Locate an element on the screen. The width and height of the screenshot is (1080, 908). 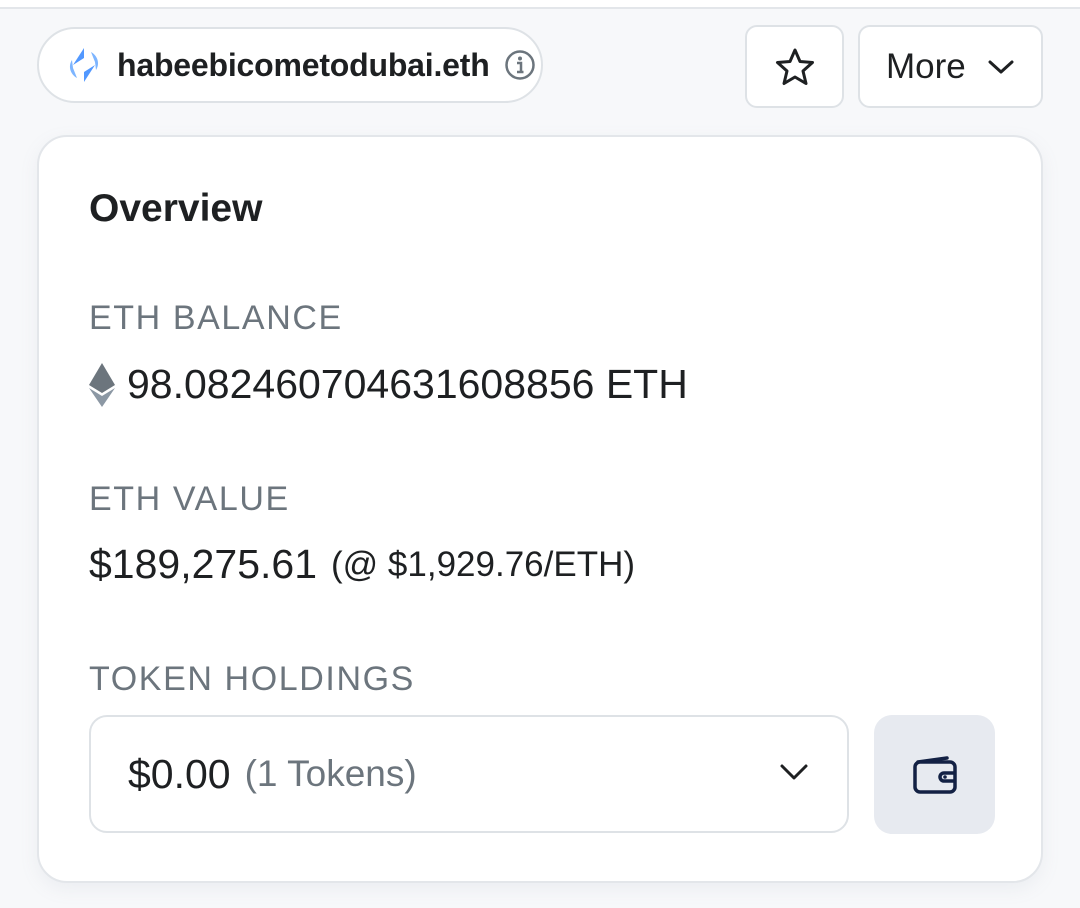
eth-value-label: ETH VALUE is located at coordinates (189, 499).